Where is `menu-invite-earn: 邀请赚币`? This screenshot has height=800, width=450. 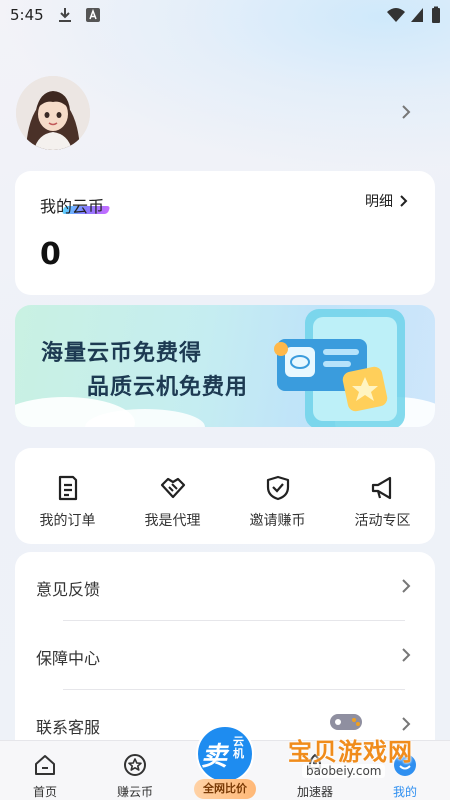 menu-invite-earn: 邀请赚币 is located at coordinates (277, 496).